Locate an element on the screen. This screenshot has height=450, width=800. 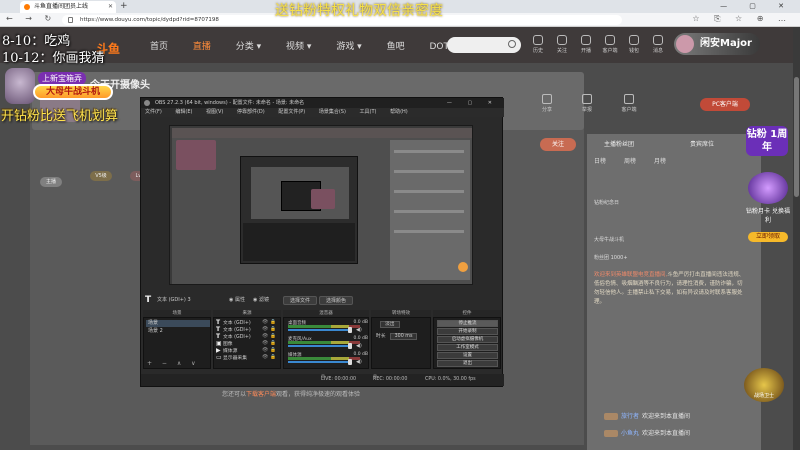
obs-preview is located at coordinates (321, 205).